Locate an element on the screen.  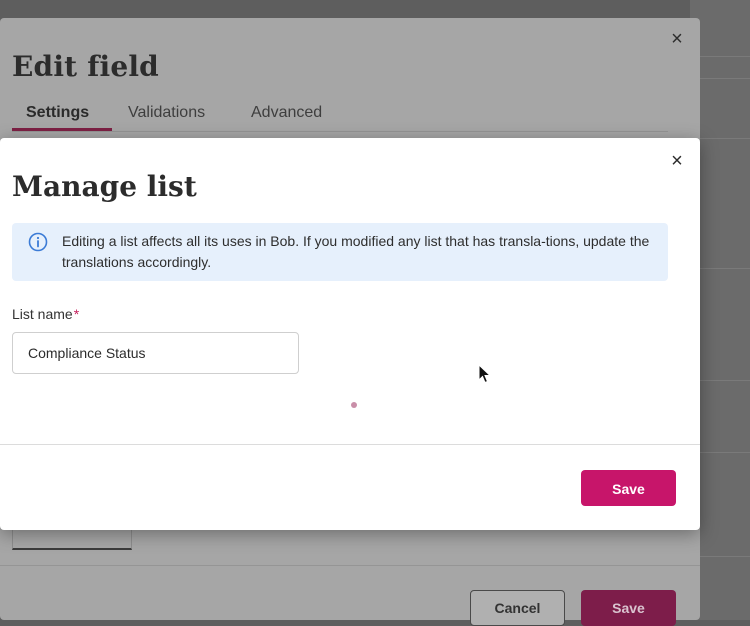
edit-field-close-icon: × is located at coordinates (677, 39).